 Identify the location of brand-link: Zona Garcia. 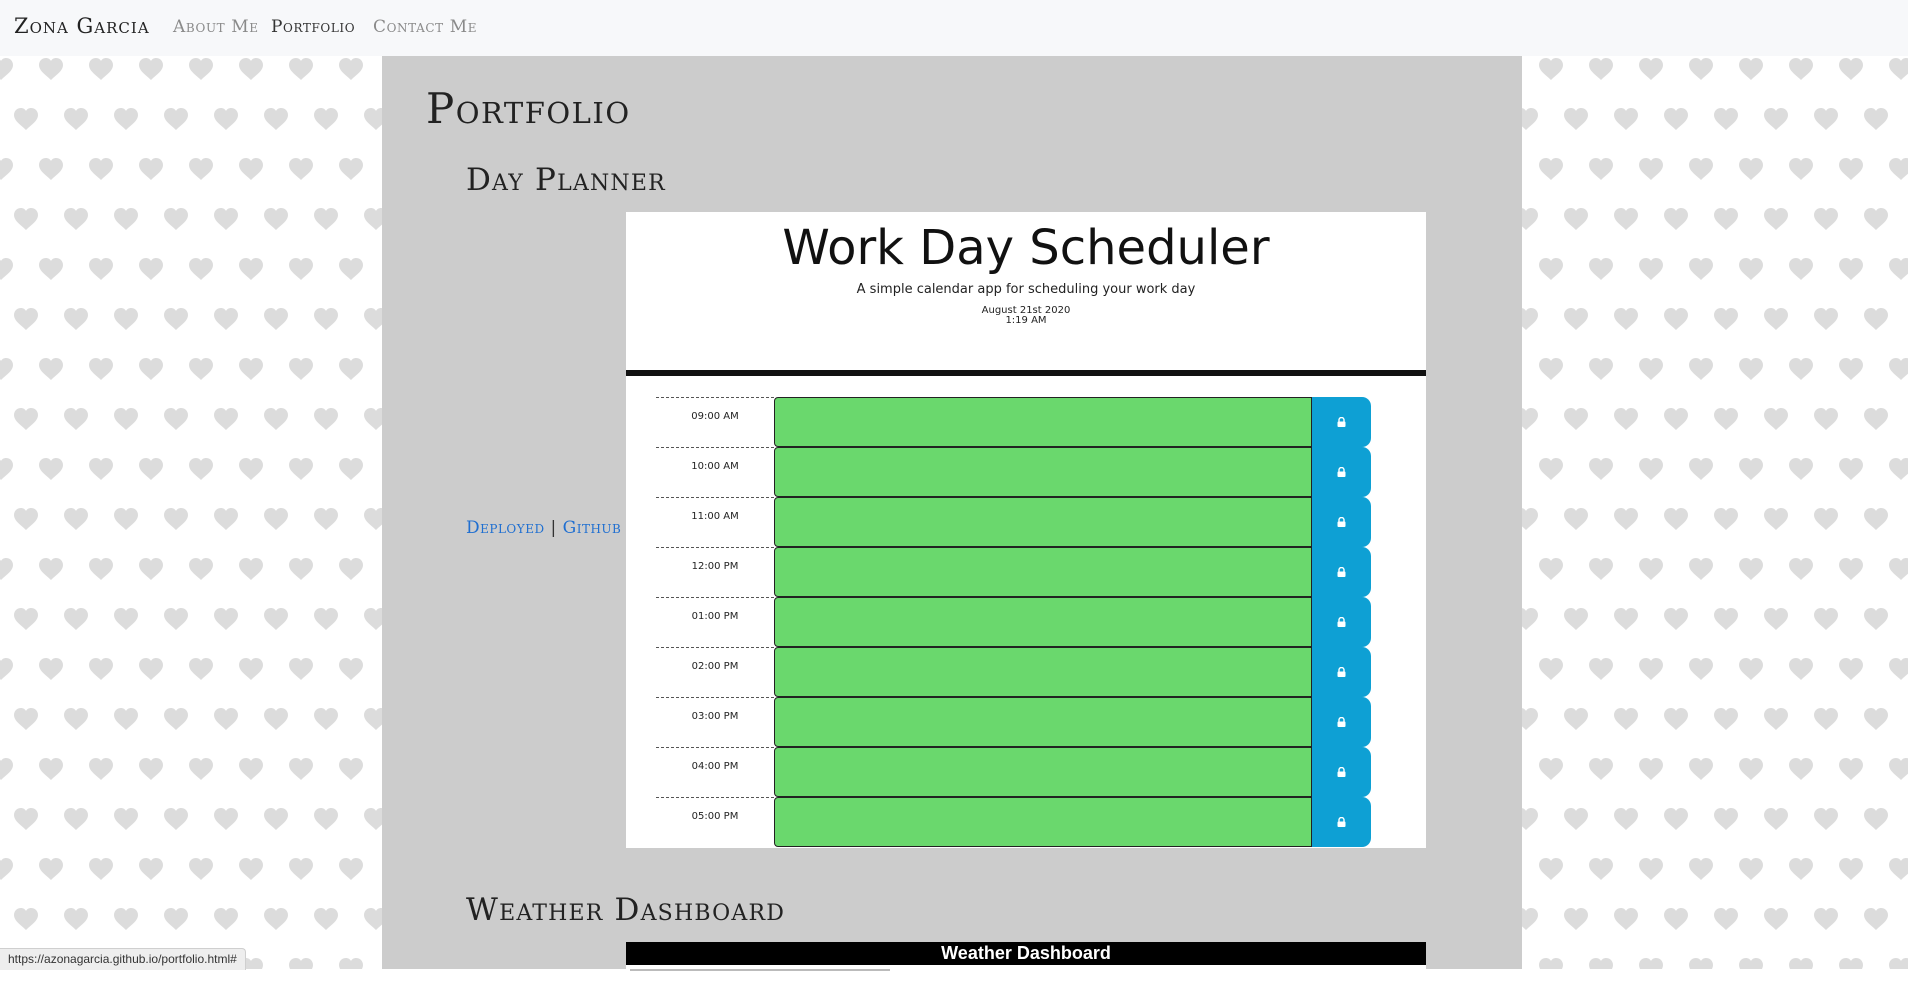
(82, 26).